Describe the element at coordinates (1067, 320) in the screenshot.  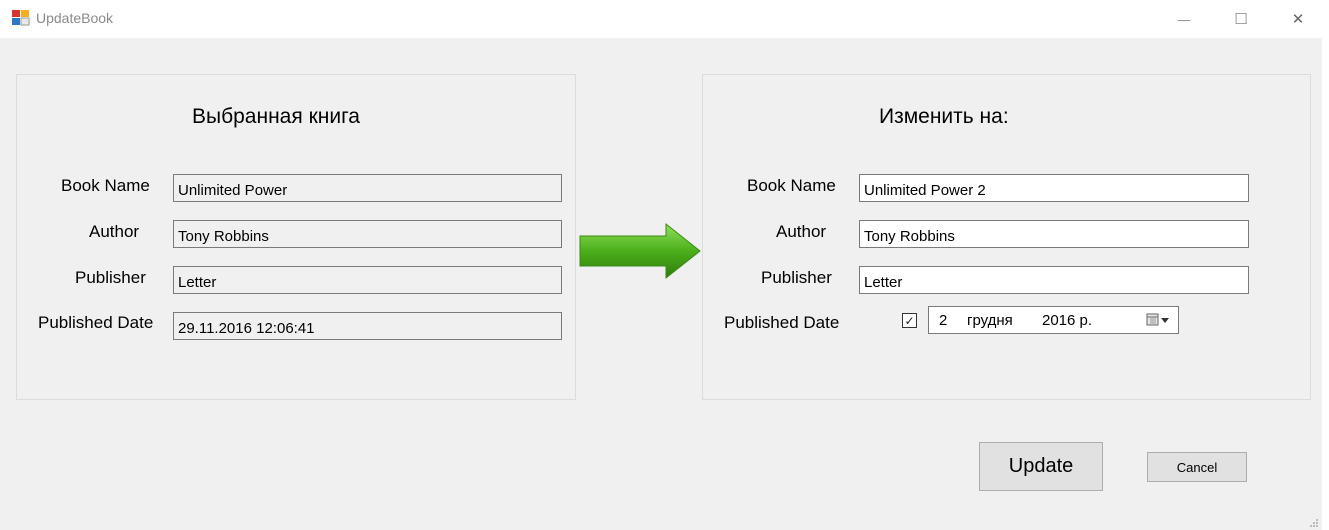
I see `date-year: 2016 р.` at that location.